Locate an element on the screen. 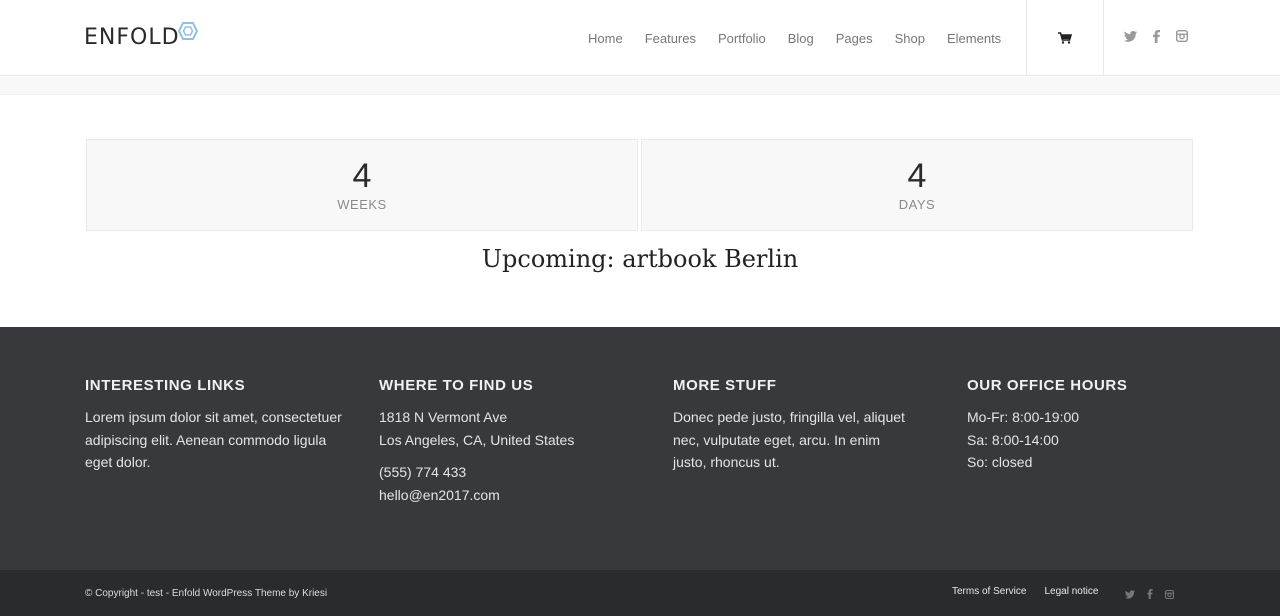  cart-icon is located at coordinates (1065, 38).